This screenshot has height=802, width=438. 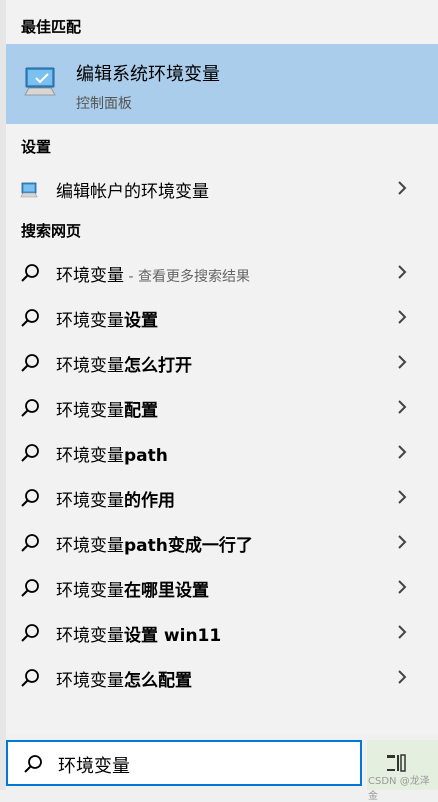 I want to click on web-result-label: 环境变量配置, so click(x=107, y=408).